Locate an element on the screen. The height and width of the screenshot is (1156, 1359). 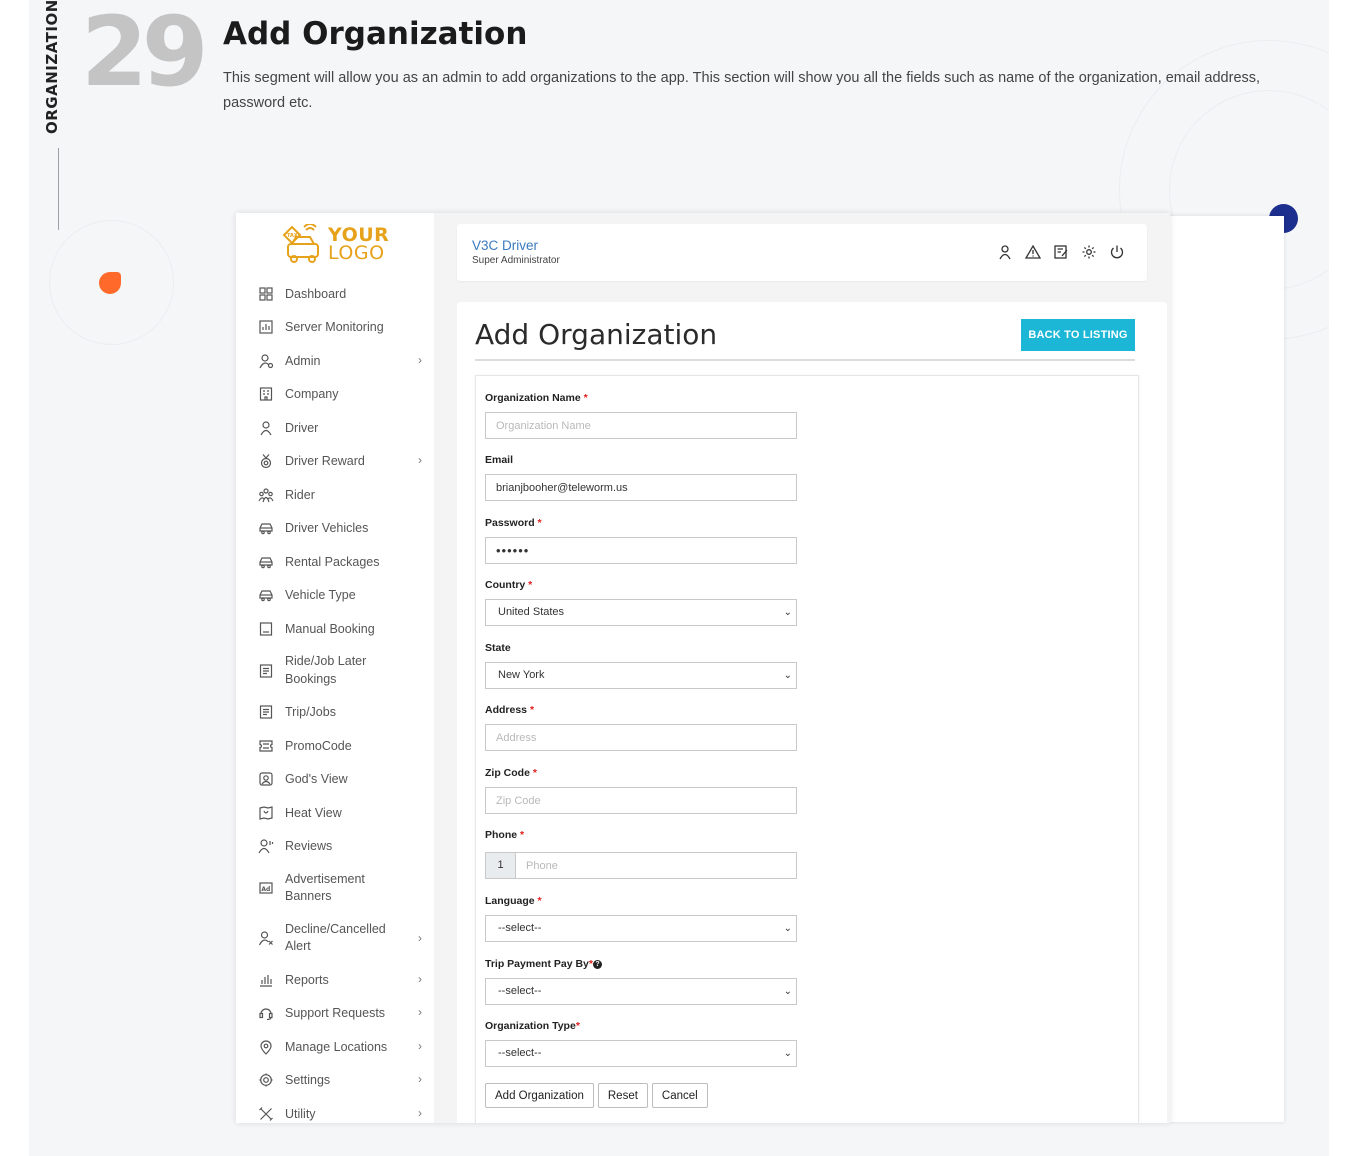
decor-dot is located at coordinates (110, 283).